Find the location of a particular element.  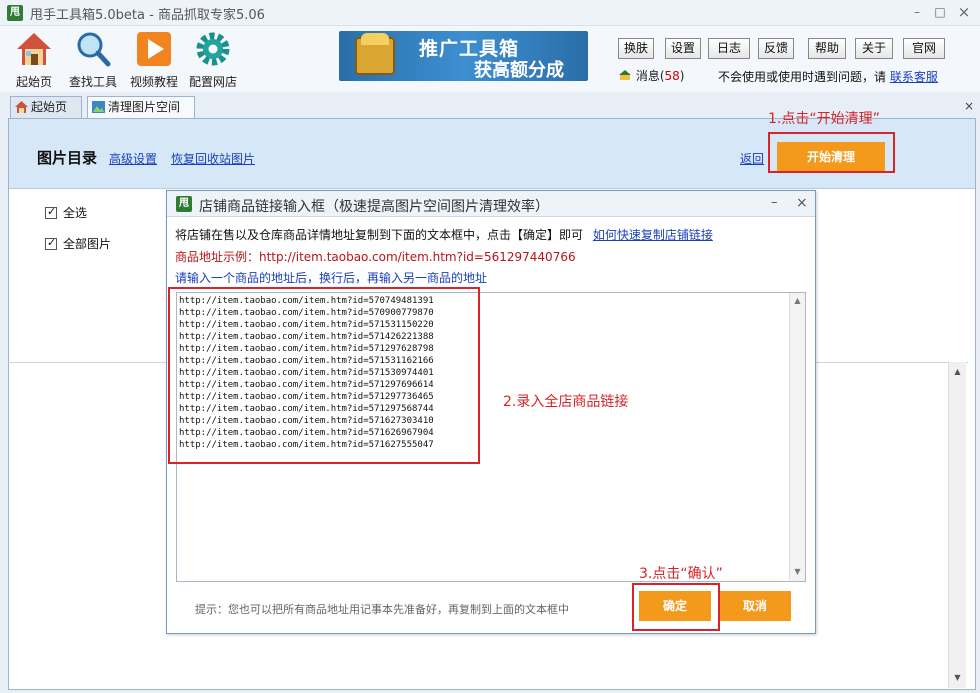

dialog-logo: 甩 is located at coordinates (184, 204).